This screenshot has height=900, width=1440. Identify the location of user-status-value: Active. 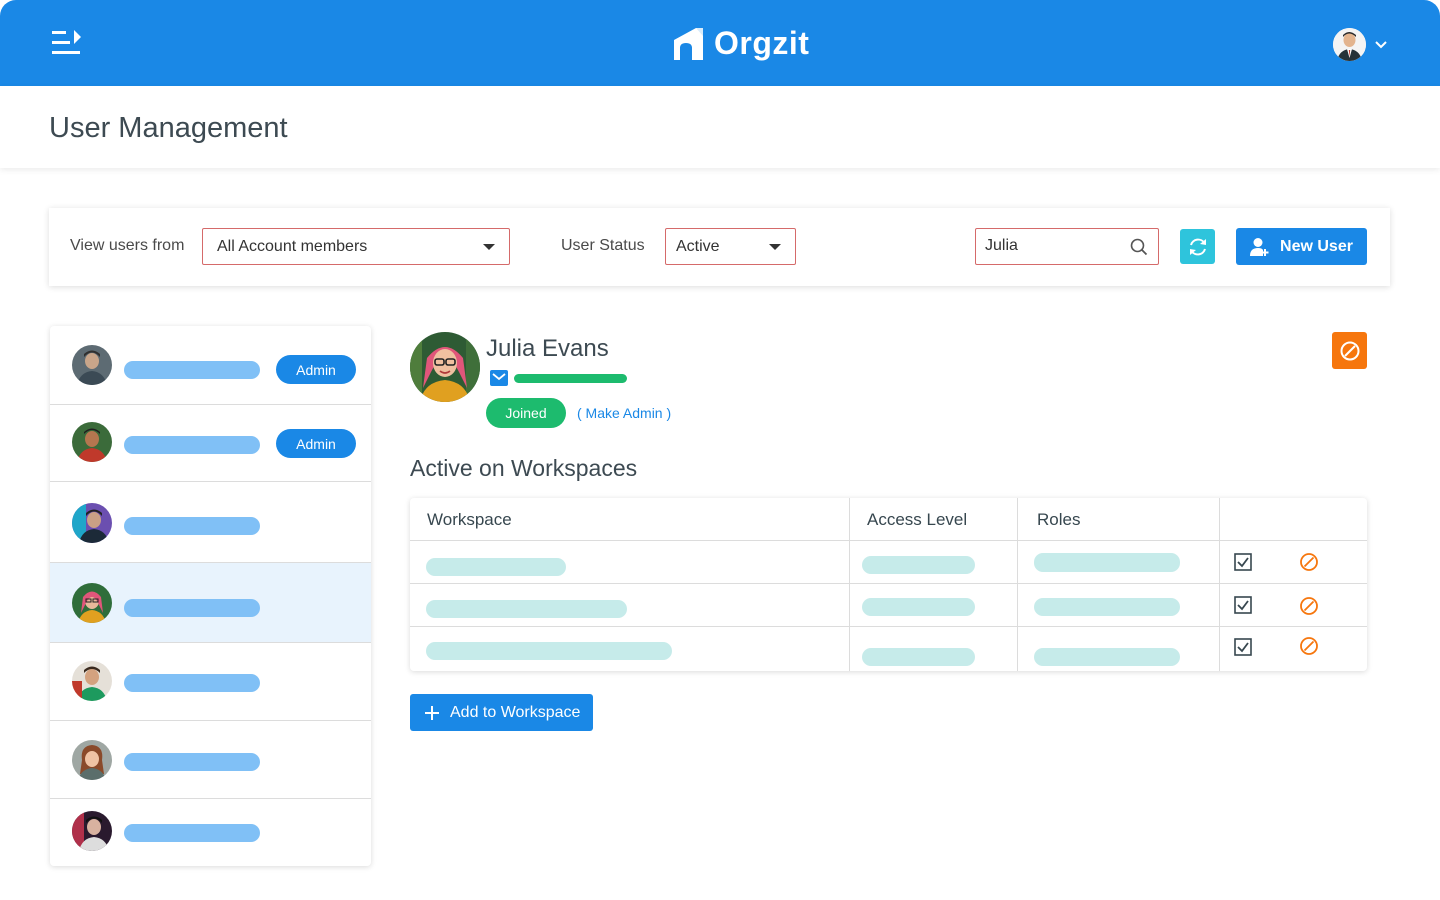
(698, 246).